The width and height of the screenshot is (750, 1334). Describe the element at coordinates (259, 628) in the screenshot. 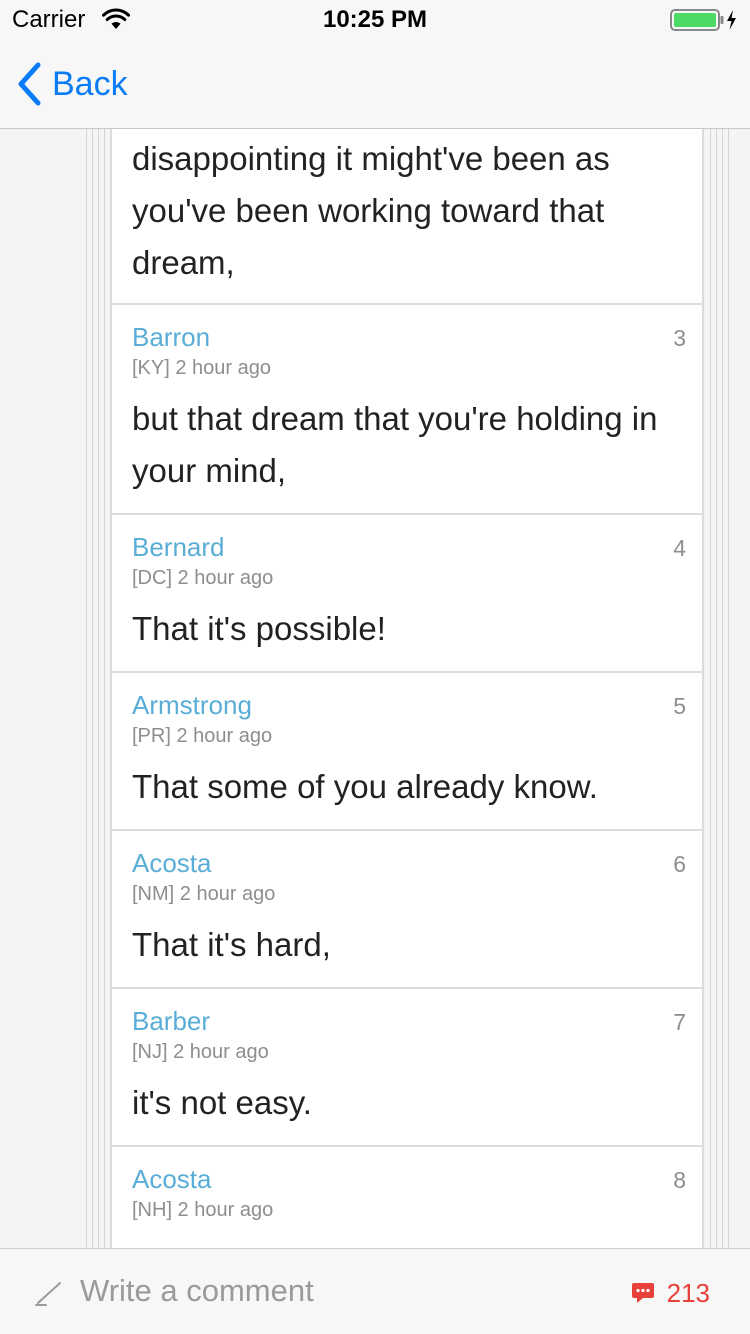

I see `comment-text: That it's possible!` at that location.